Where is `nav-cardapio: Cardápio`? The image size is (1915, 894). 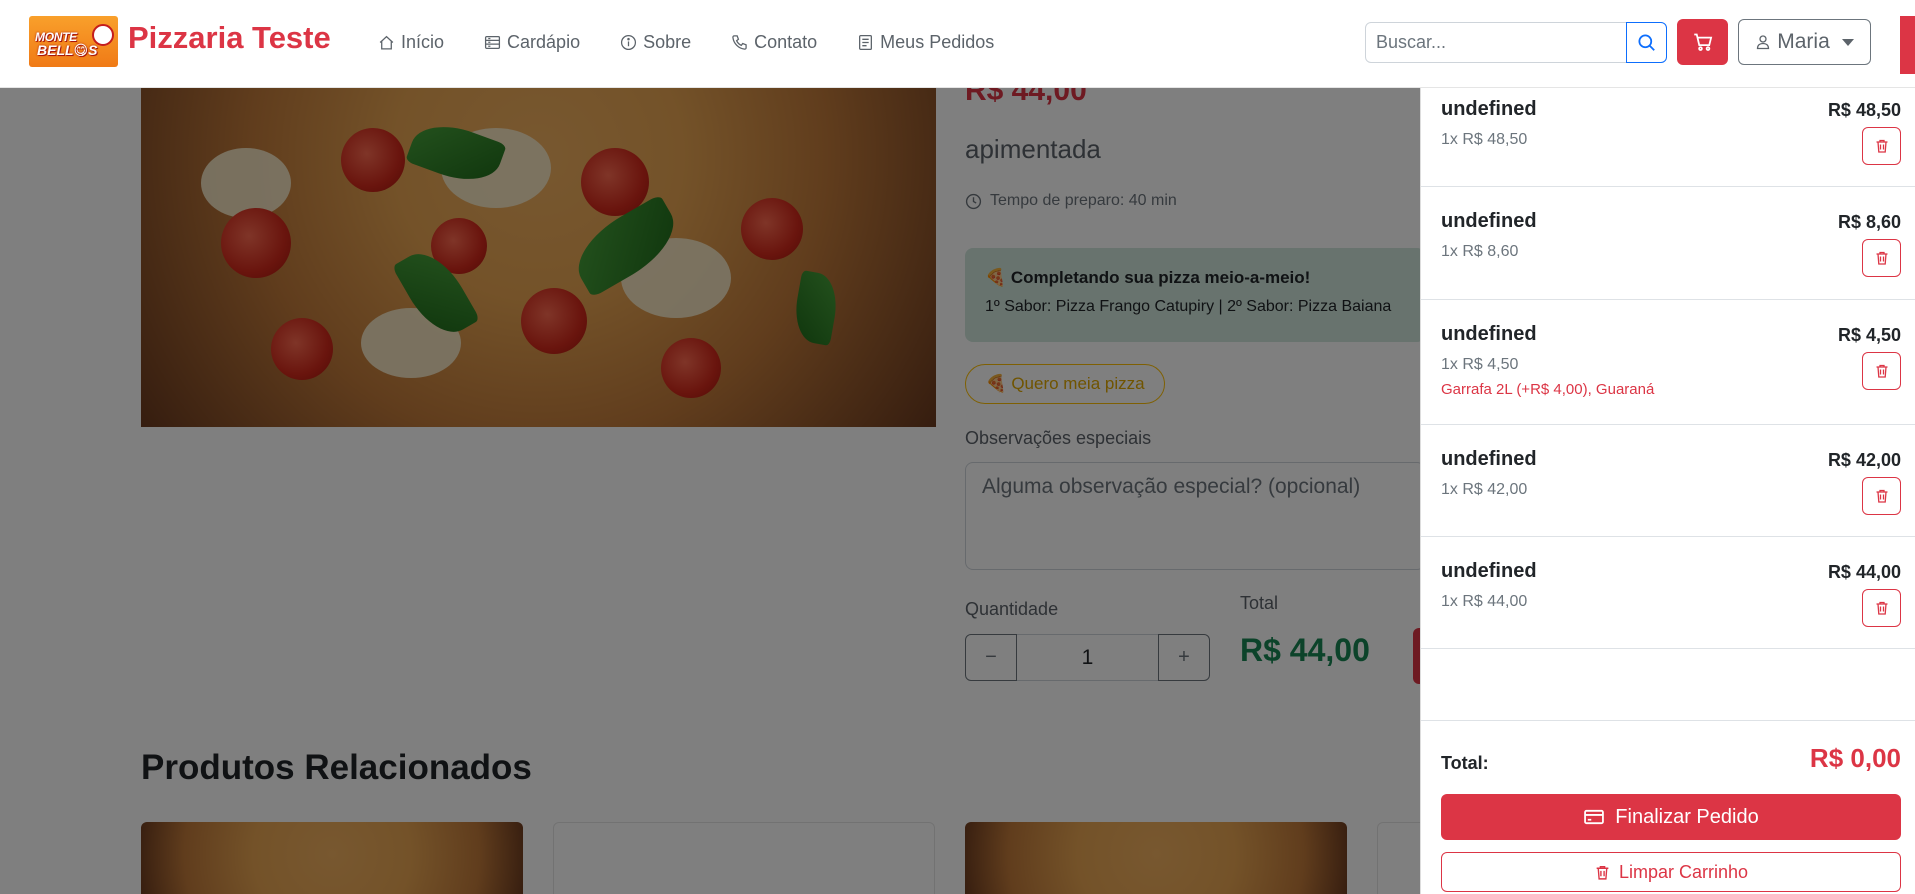
nav-cardapio: Cardápio is located at coordinates (532, 42).